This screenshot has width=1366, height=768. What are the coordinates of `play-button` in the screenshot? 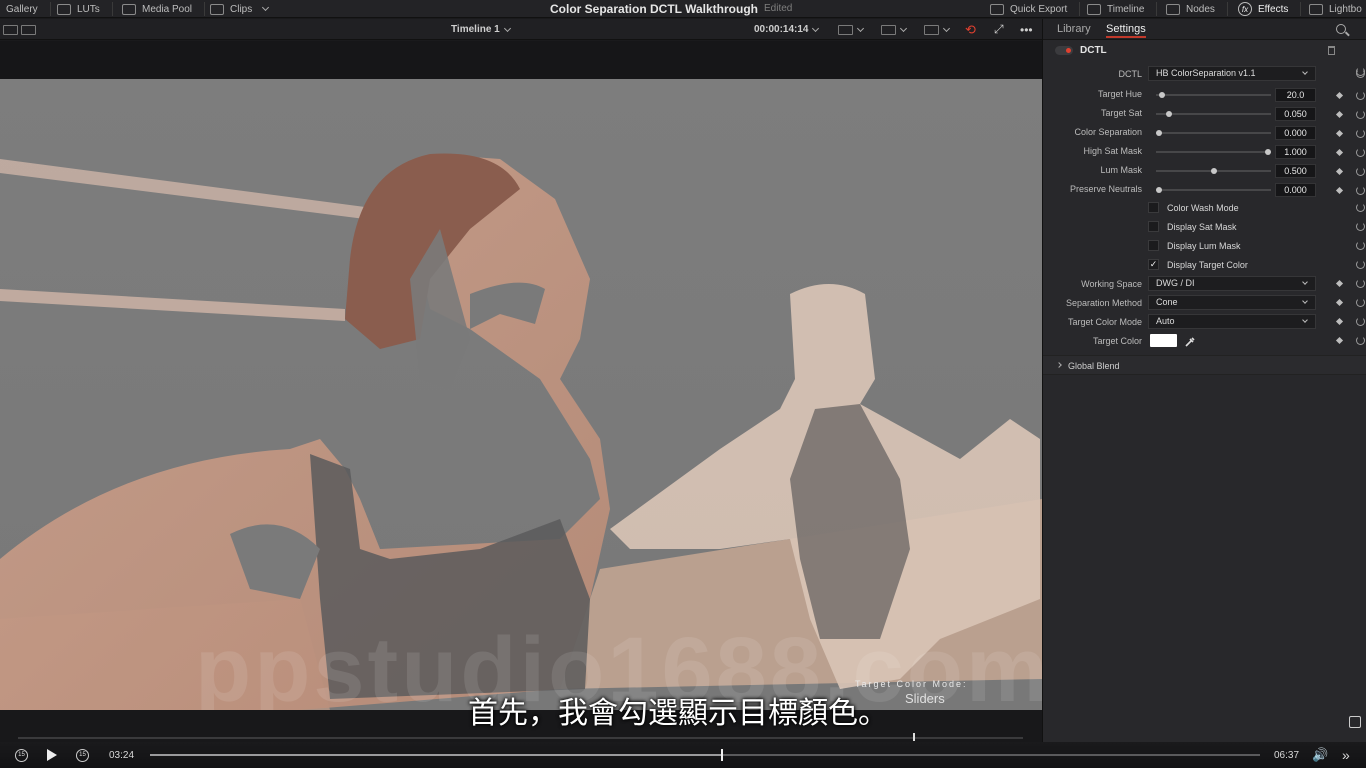 It's located at (52, 755).